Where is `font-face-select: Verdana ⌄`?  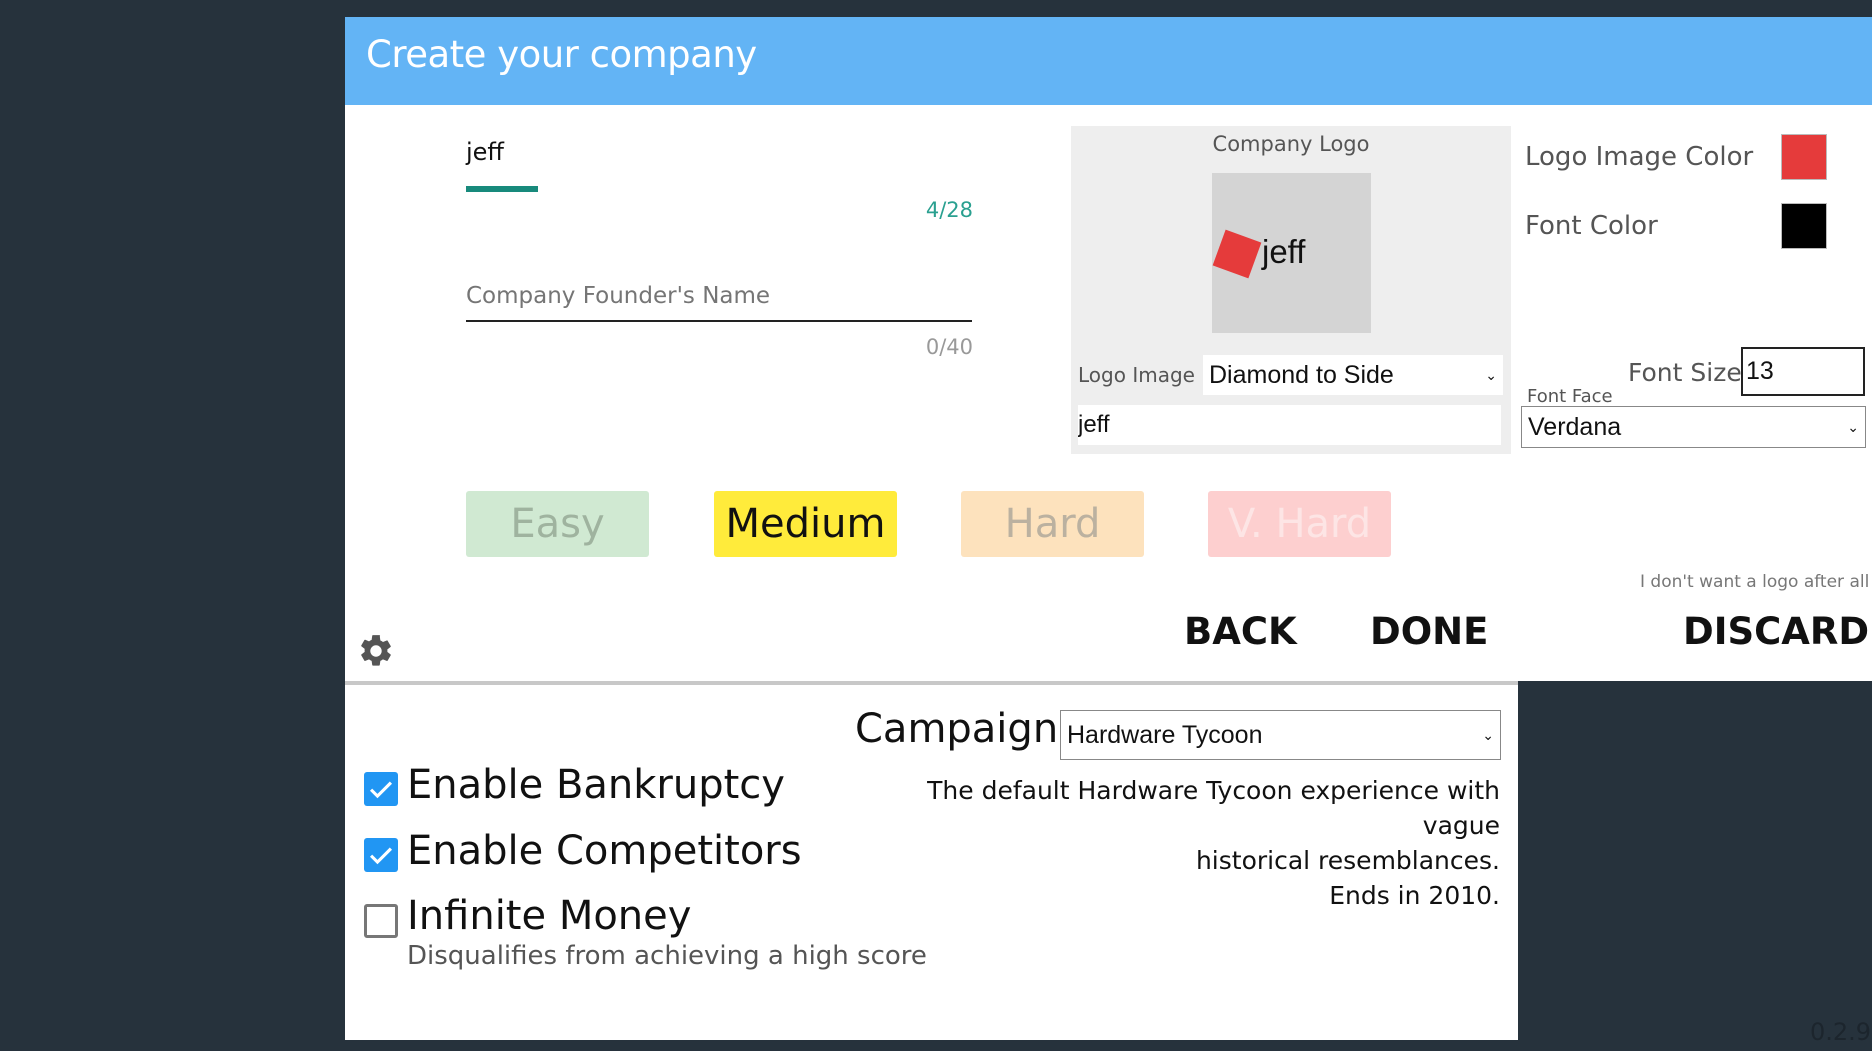
font-face-select: Verdana ⌄ is located at coordinates (1693, 427).